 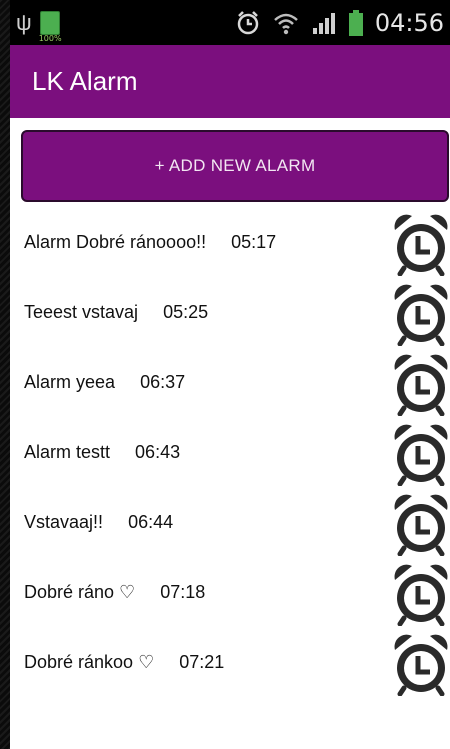 What do you see at coordinates (186, 312) in the screenshot?
I see `alarm-time: 05:25` at bounding box center [186, 312].